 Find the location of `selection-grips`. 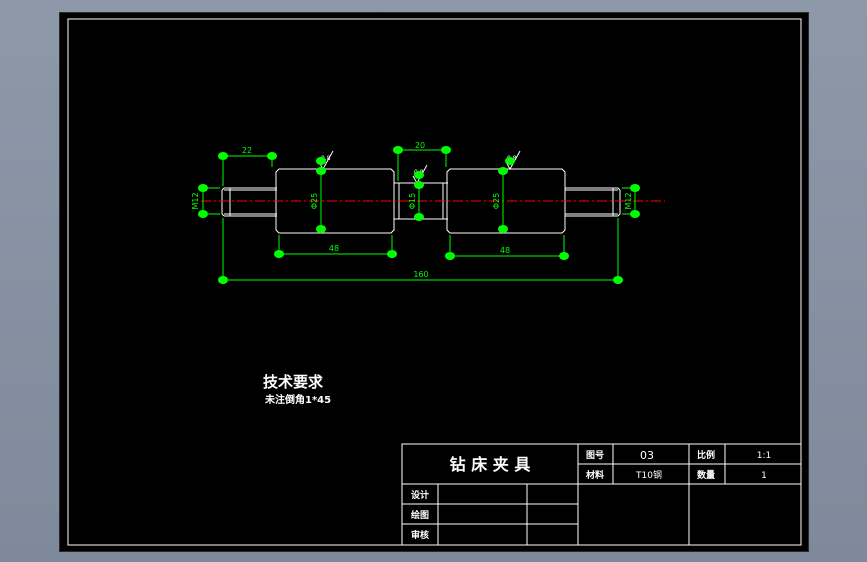

selection-grips is located at coordinates (419, 215).